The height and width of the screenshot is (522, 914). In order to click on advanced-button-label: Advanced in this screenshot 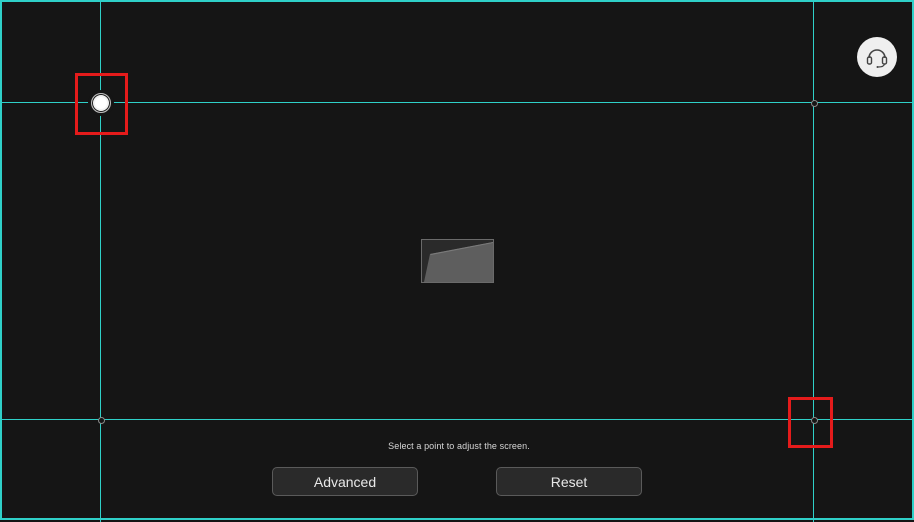, I will do `click(345, 481)`.